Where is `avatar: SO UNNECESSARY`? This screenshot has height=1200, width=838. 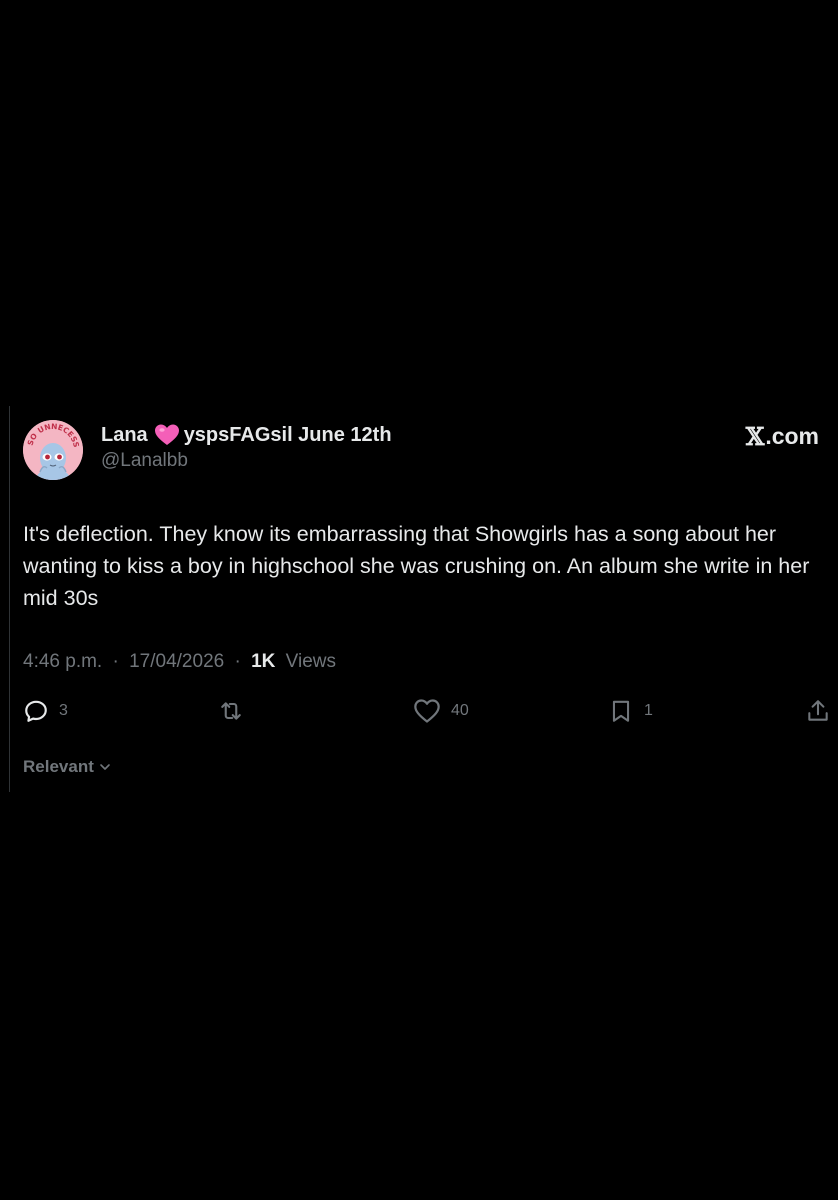 avatar: SO UNNECESSARY is located at coordinates (53, 450).